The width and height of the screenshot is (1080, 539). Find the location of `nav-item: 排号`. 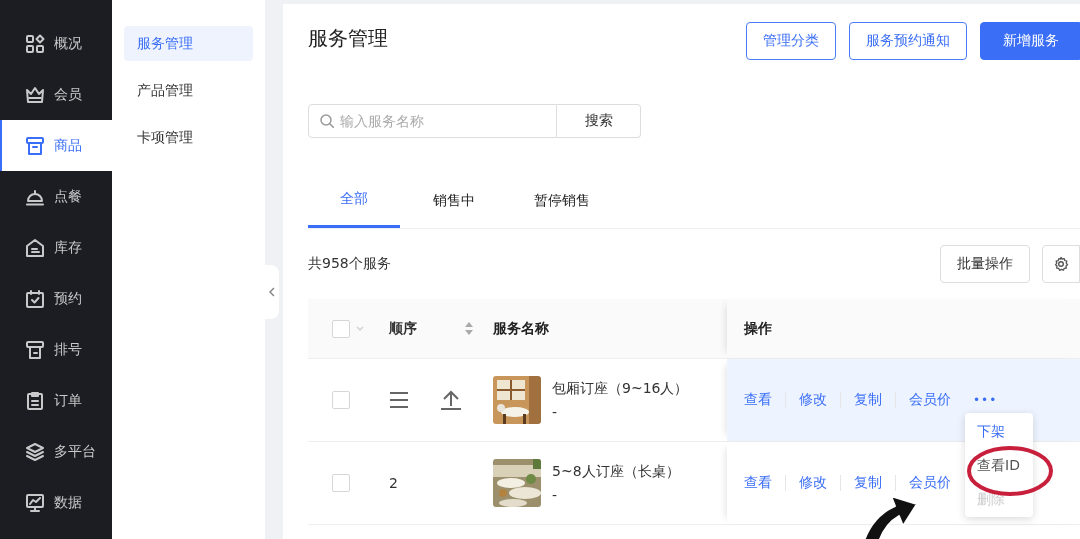

nav-item: 排号 is located at coordinates (56, 349).